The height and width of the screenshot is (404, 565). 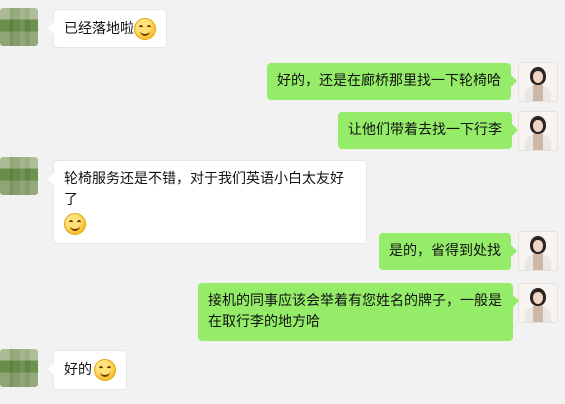 What do you see at coordinates (355, 301) in the screenshot?
I see `message-text-line: 接机的同事应该会举着有您姓名的牌子，一般是` at bounding box center [355, 301].